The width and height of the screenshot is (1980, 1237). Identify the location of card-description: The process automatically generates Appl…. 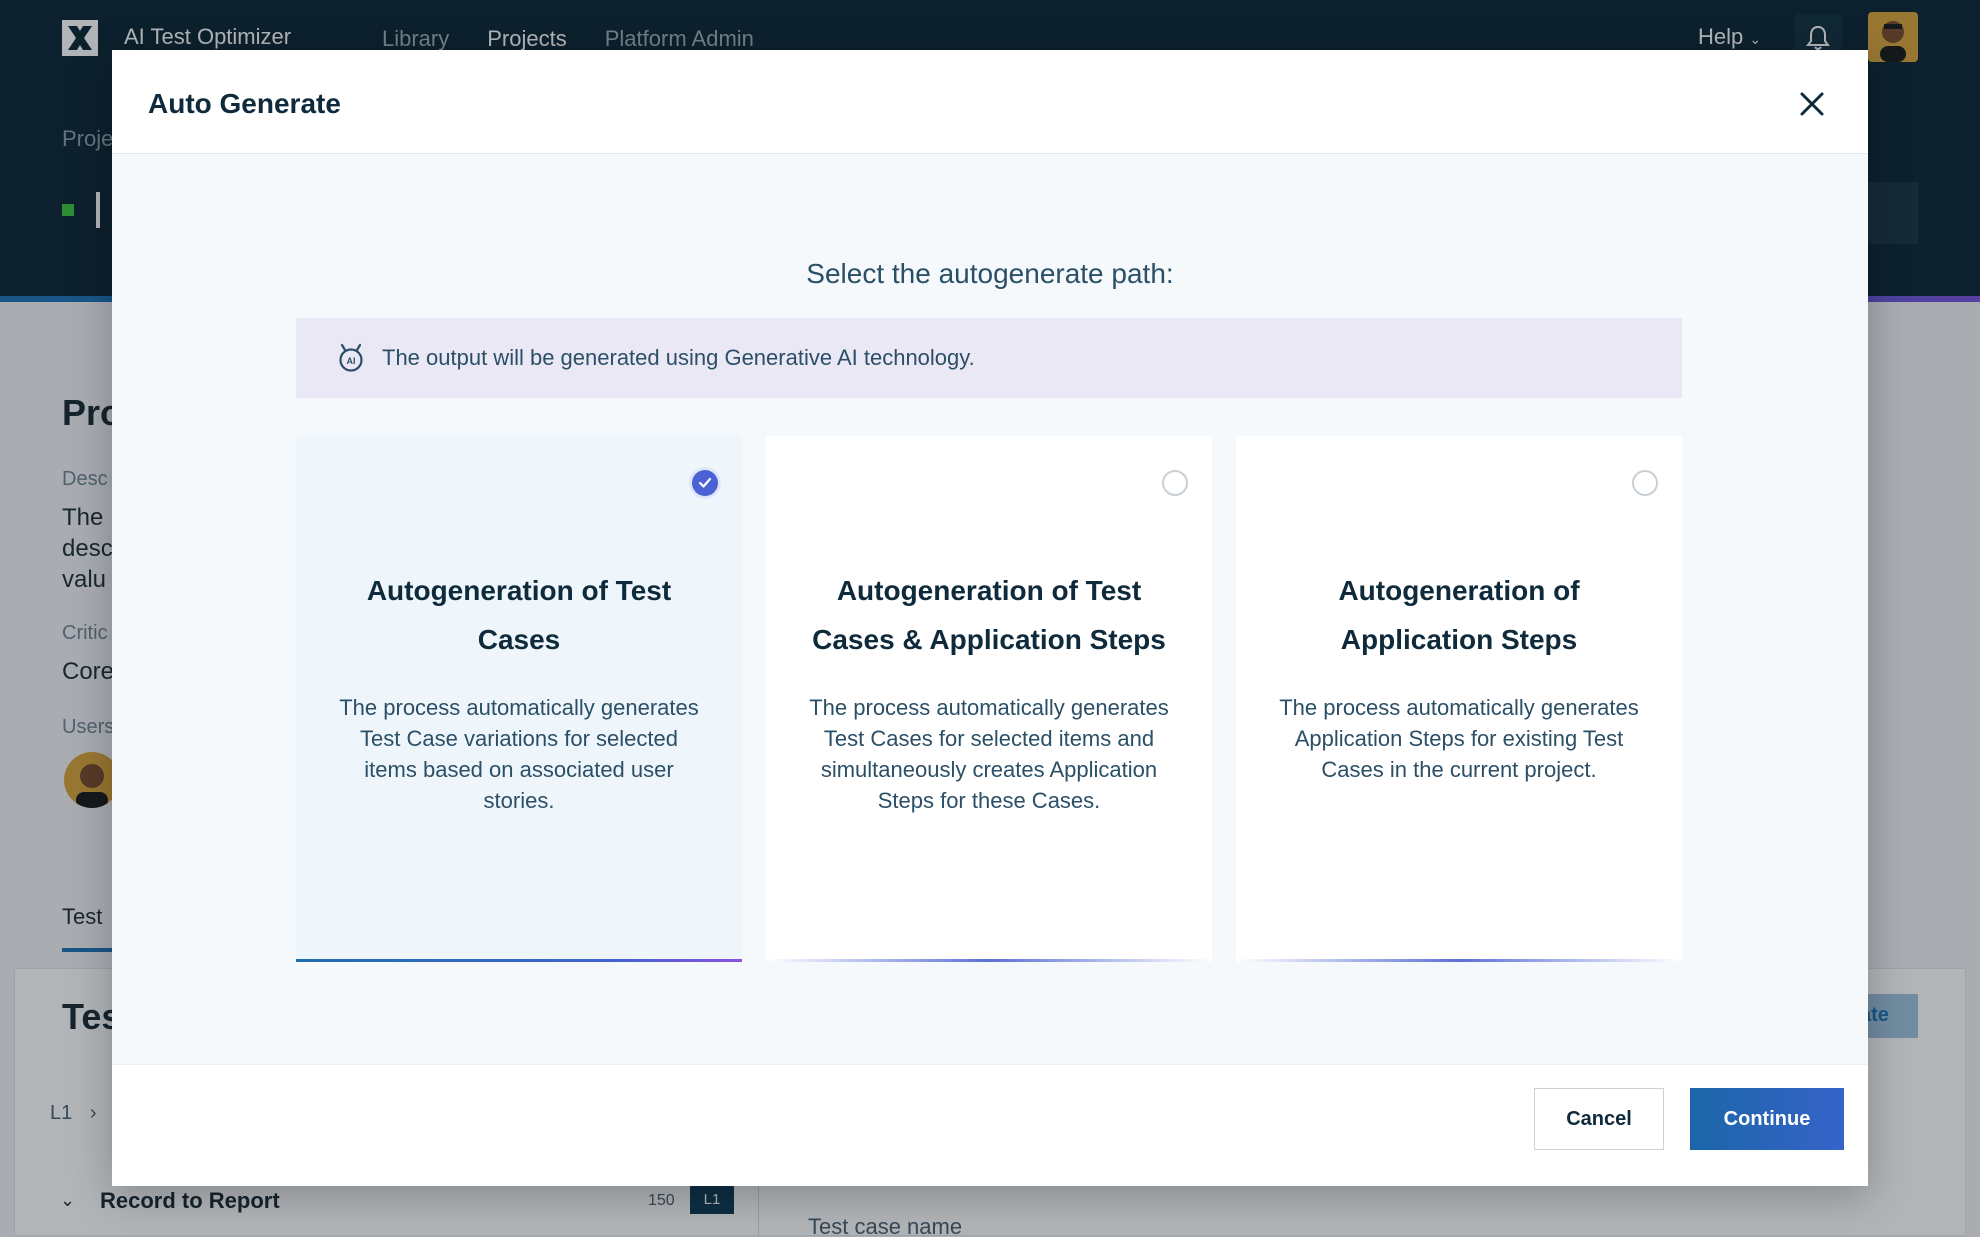
(1459, 738).